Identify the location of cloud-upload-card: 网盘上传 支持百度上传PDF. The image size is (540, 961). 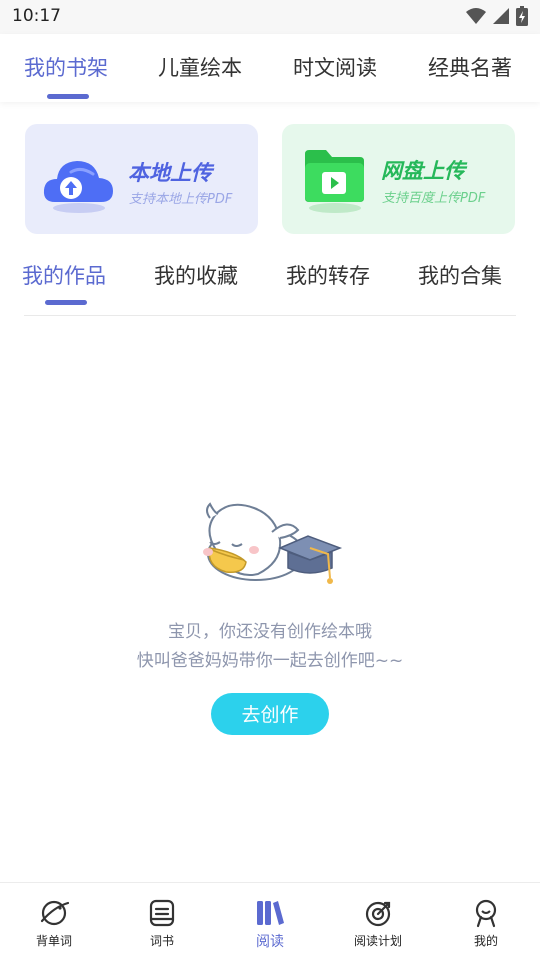
(398, 179).